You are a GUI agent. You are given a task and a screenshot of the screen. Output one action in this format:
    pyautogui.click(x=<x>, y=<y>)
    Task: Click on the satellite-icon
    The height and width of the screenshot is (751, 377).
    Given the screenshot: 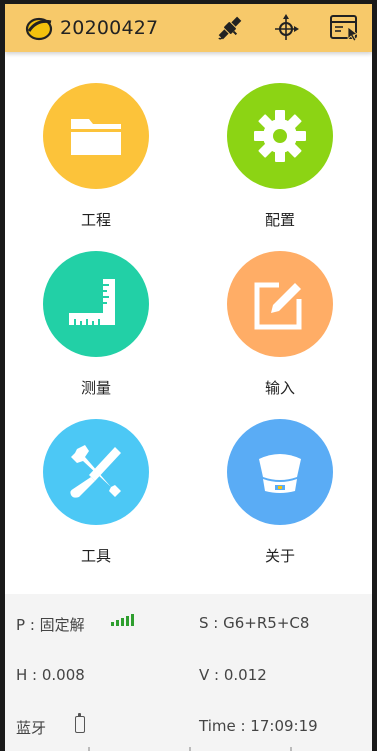 What is the action you would take?
    pyautogui.click(x=230, y=28)
    